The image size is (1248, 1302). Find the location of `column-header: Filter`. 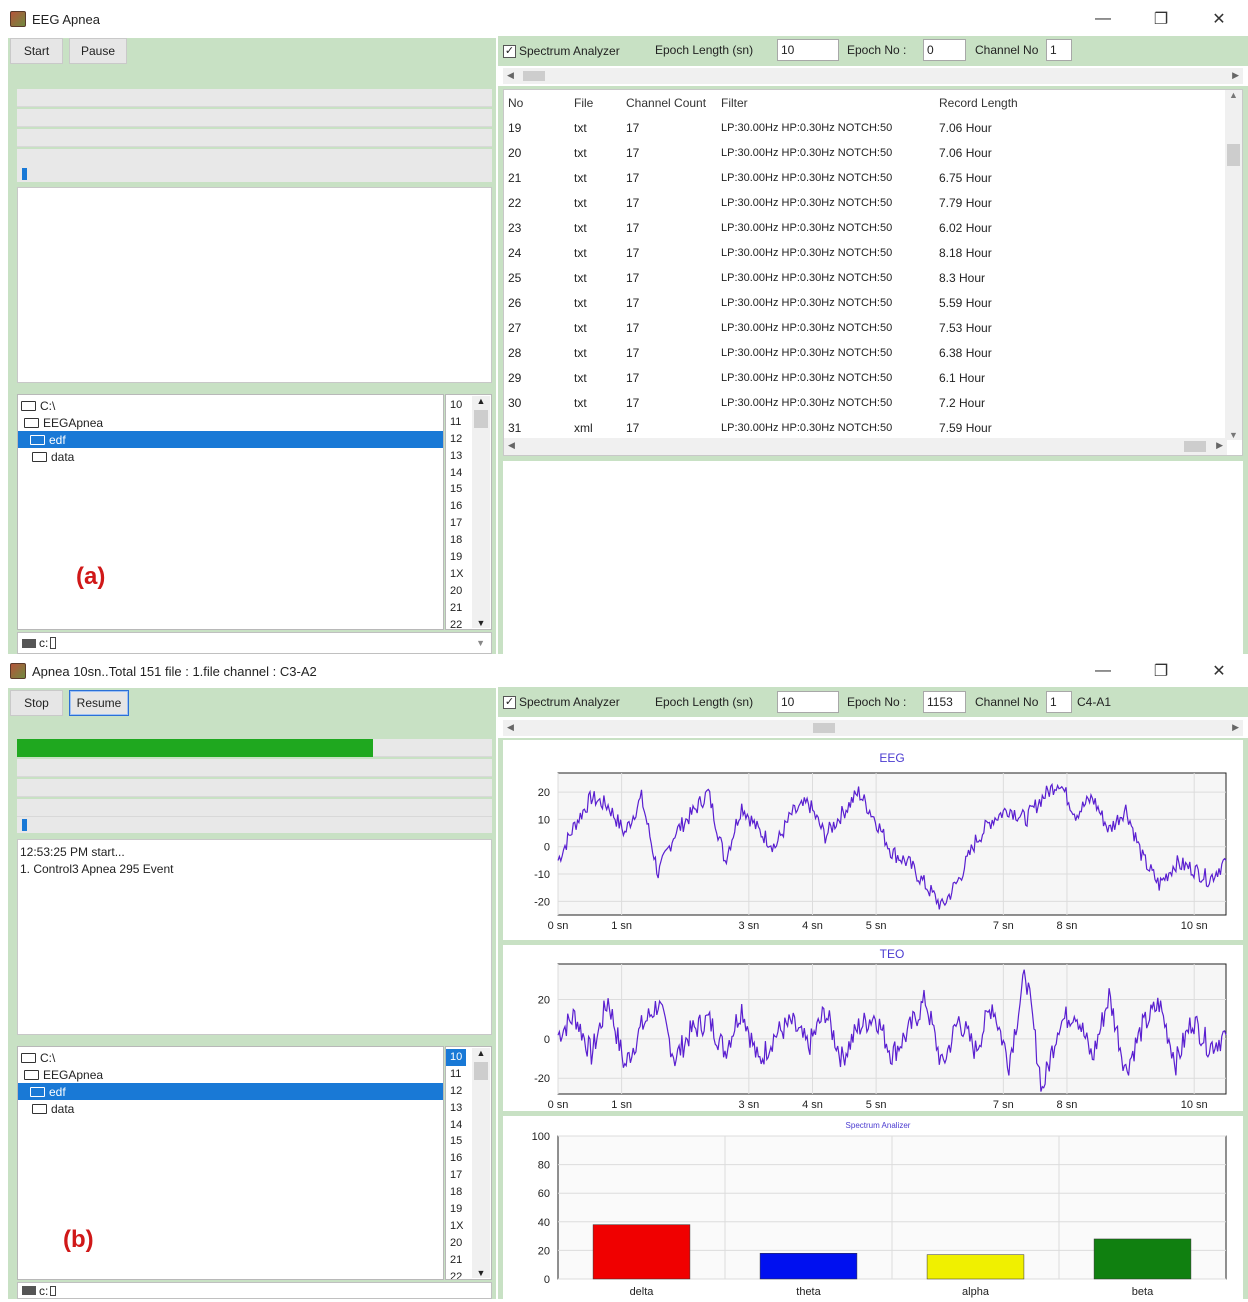

column-header: Filter is located at coordinates (826, 102).